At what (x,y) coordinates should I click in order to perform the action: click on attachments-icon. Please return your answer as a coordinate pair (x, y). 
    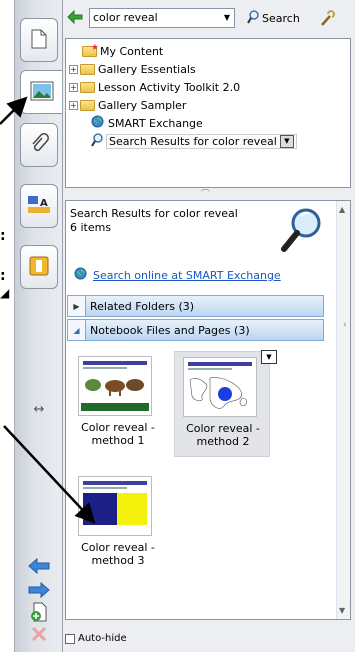
    Looking at the image, I should click on (39, 145).